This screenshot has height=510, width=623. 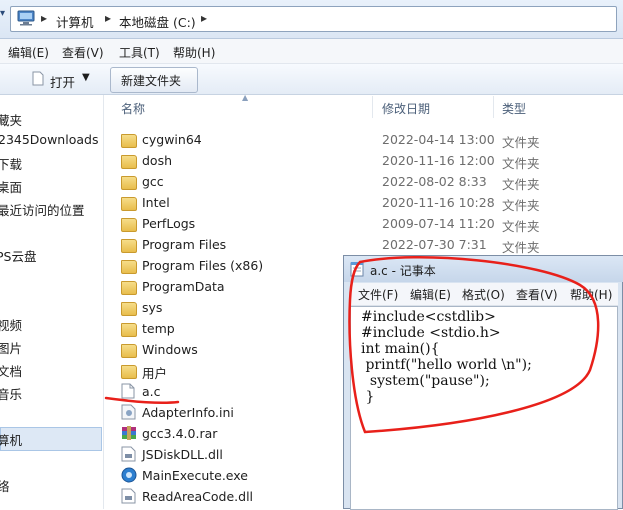 I want to click on code-line: system("pause");, so click(x=425, y=381).